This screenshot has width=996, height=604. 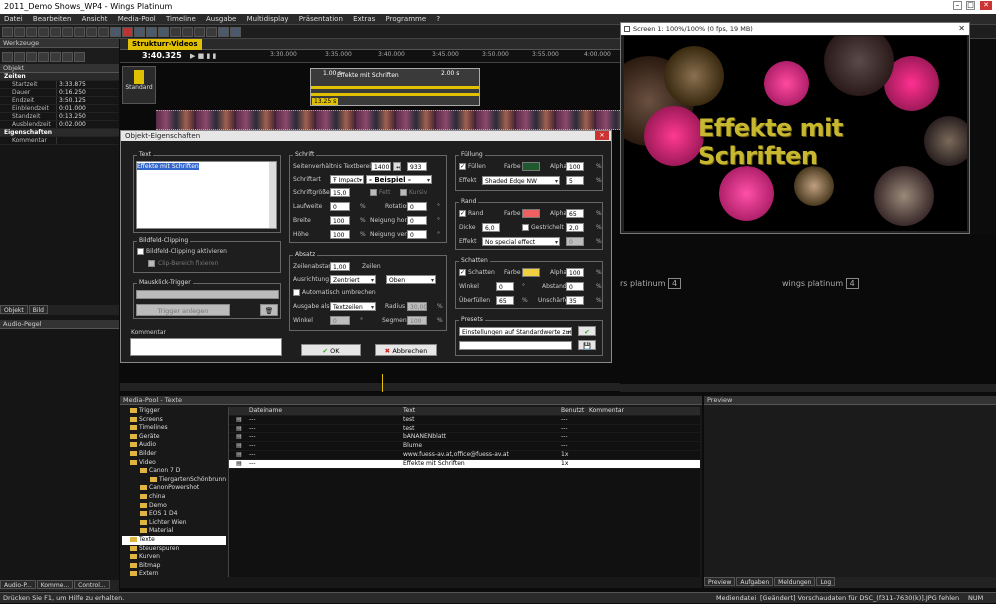 I want to click on tree-item: Bilder, so click(x=174, y=454).